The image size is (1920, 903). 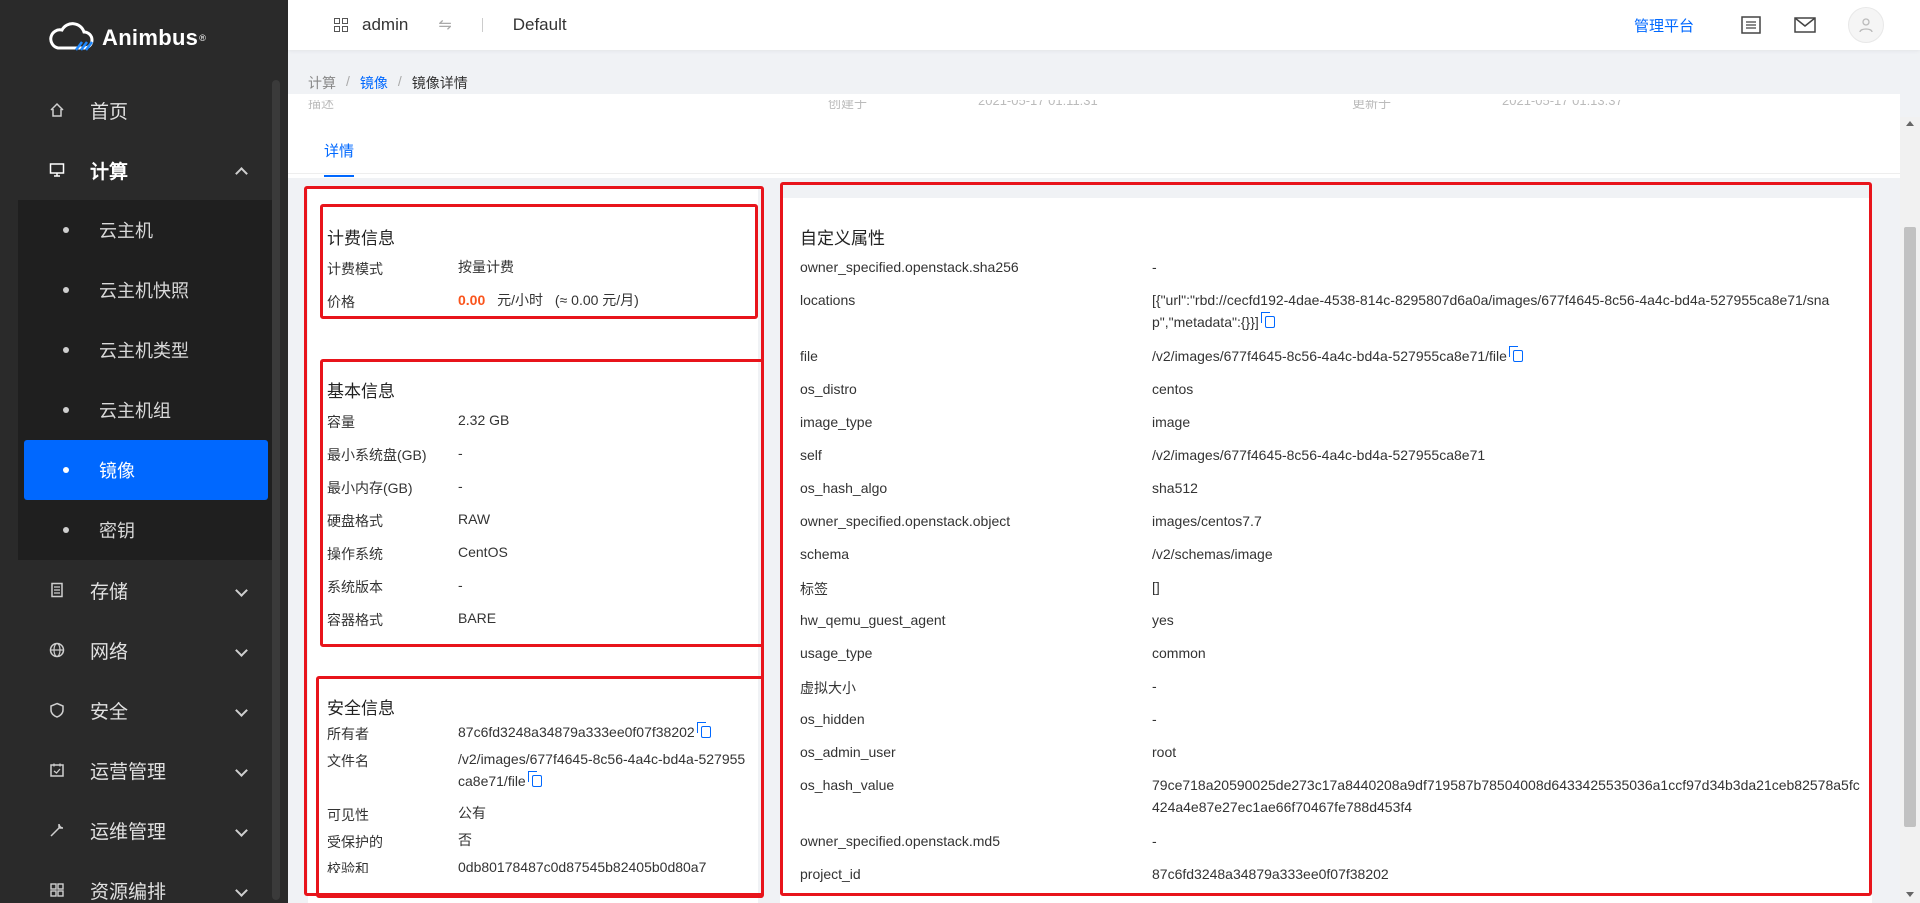 I want to click on chevron-up-icon, so click(x=241, y=173).